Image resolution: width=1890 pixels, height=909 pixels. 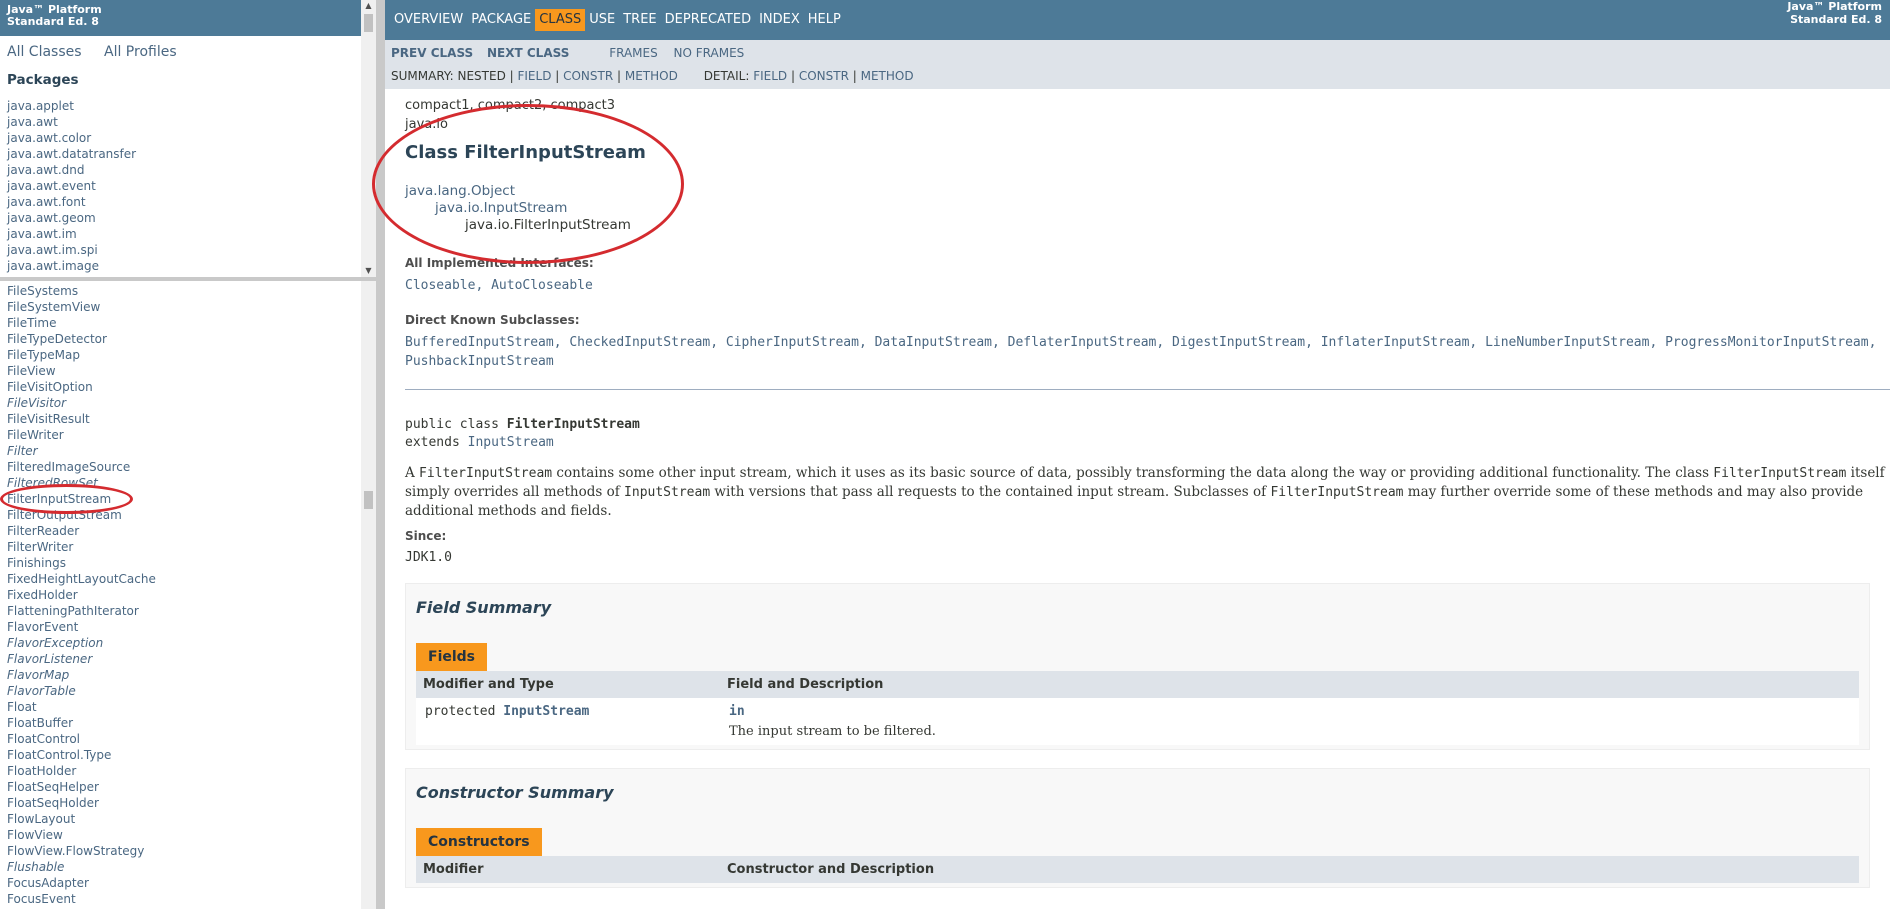 I want to click on class-link: FlavorException, so click(x=188, y=643).